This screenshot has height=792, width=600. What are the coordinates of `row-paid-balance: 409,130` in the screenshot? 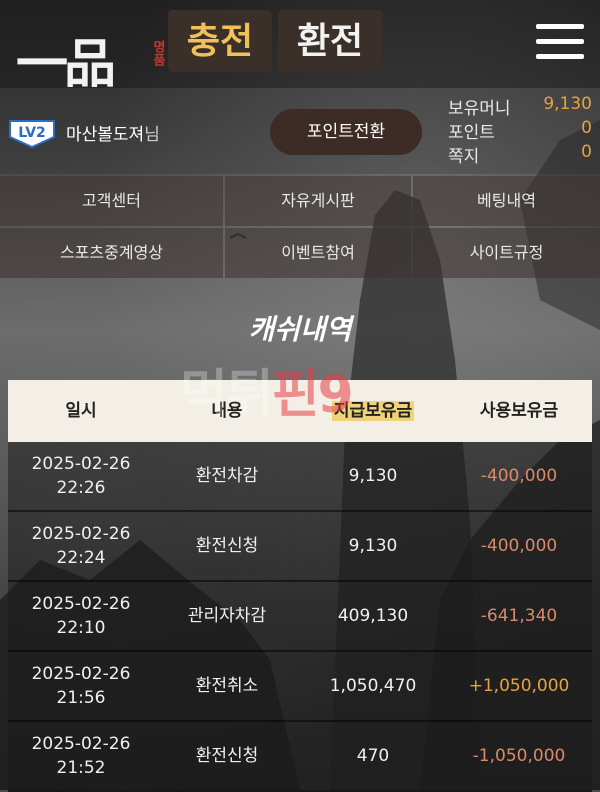 It's located at (373, 616).